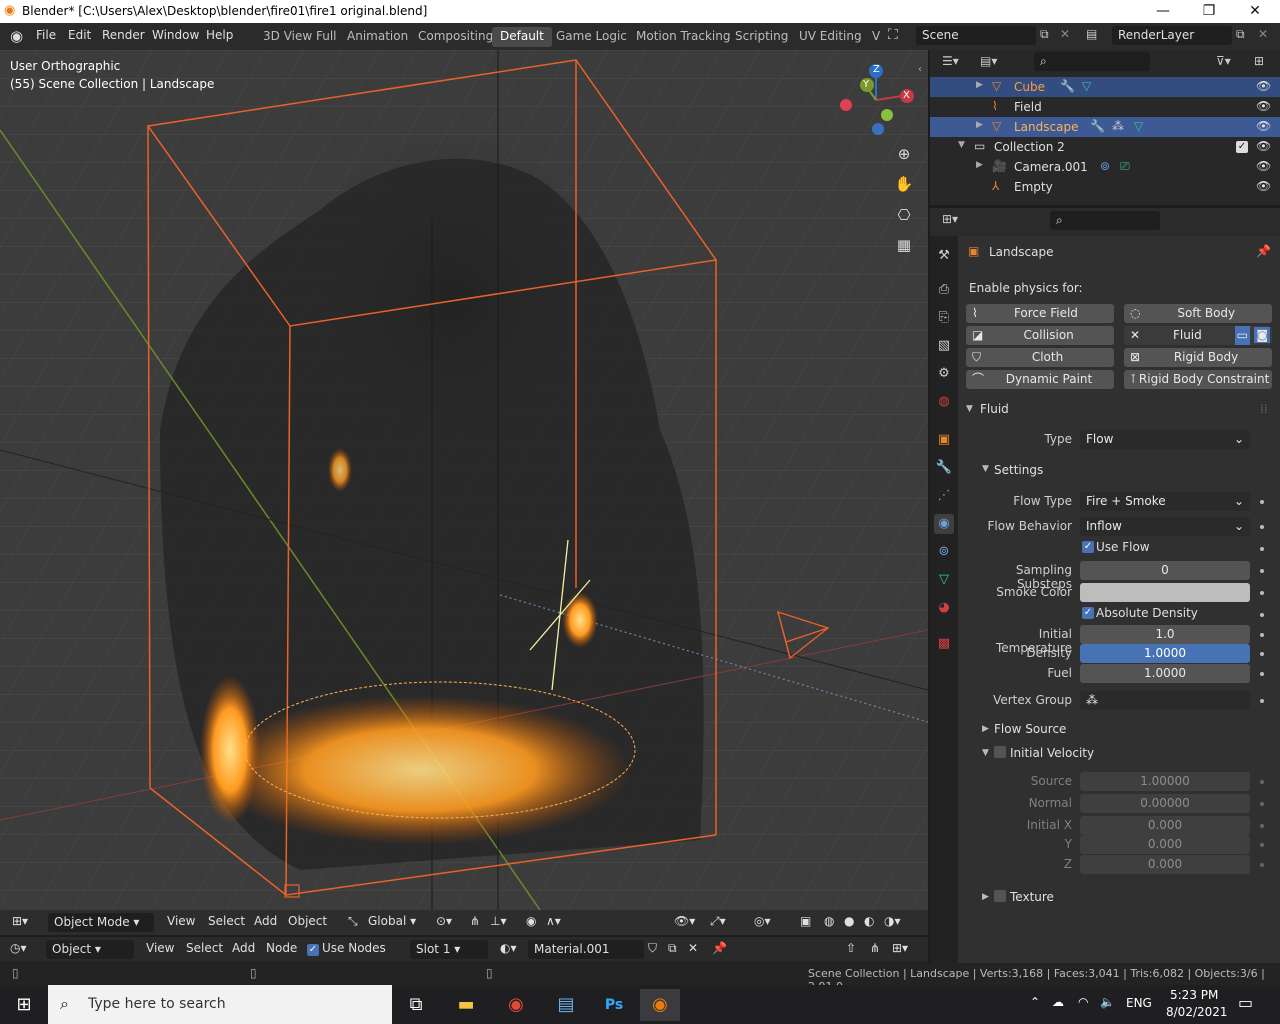 The image size is (1280, 1024). Describe the element at coordinates (1165, 501) in the screenshot. I see `field-value: Fire + Smoke ⌄` at that location.